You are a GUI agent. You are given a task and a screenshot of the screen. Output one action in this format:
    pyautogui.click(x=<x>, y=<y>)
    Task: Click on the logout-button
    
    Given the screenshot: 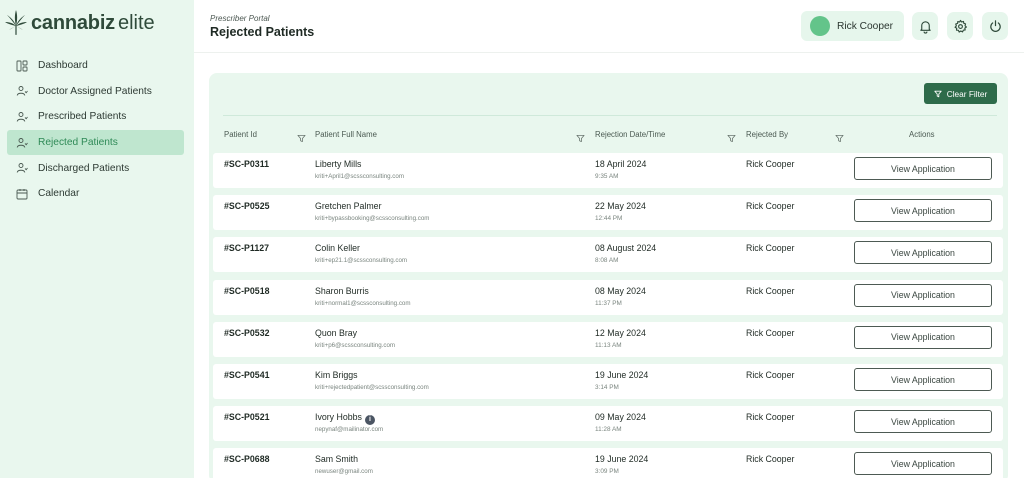 What is the action you would take?
    pyautogui.click(x=995, y=26)
    